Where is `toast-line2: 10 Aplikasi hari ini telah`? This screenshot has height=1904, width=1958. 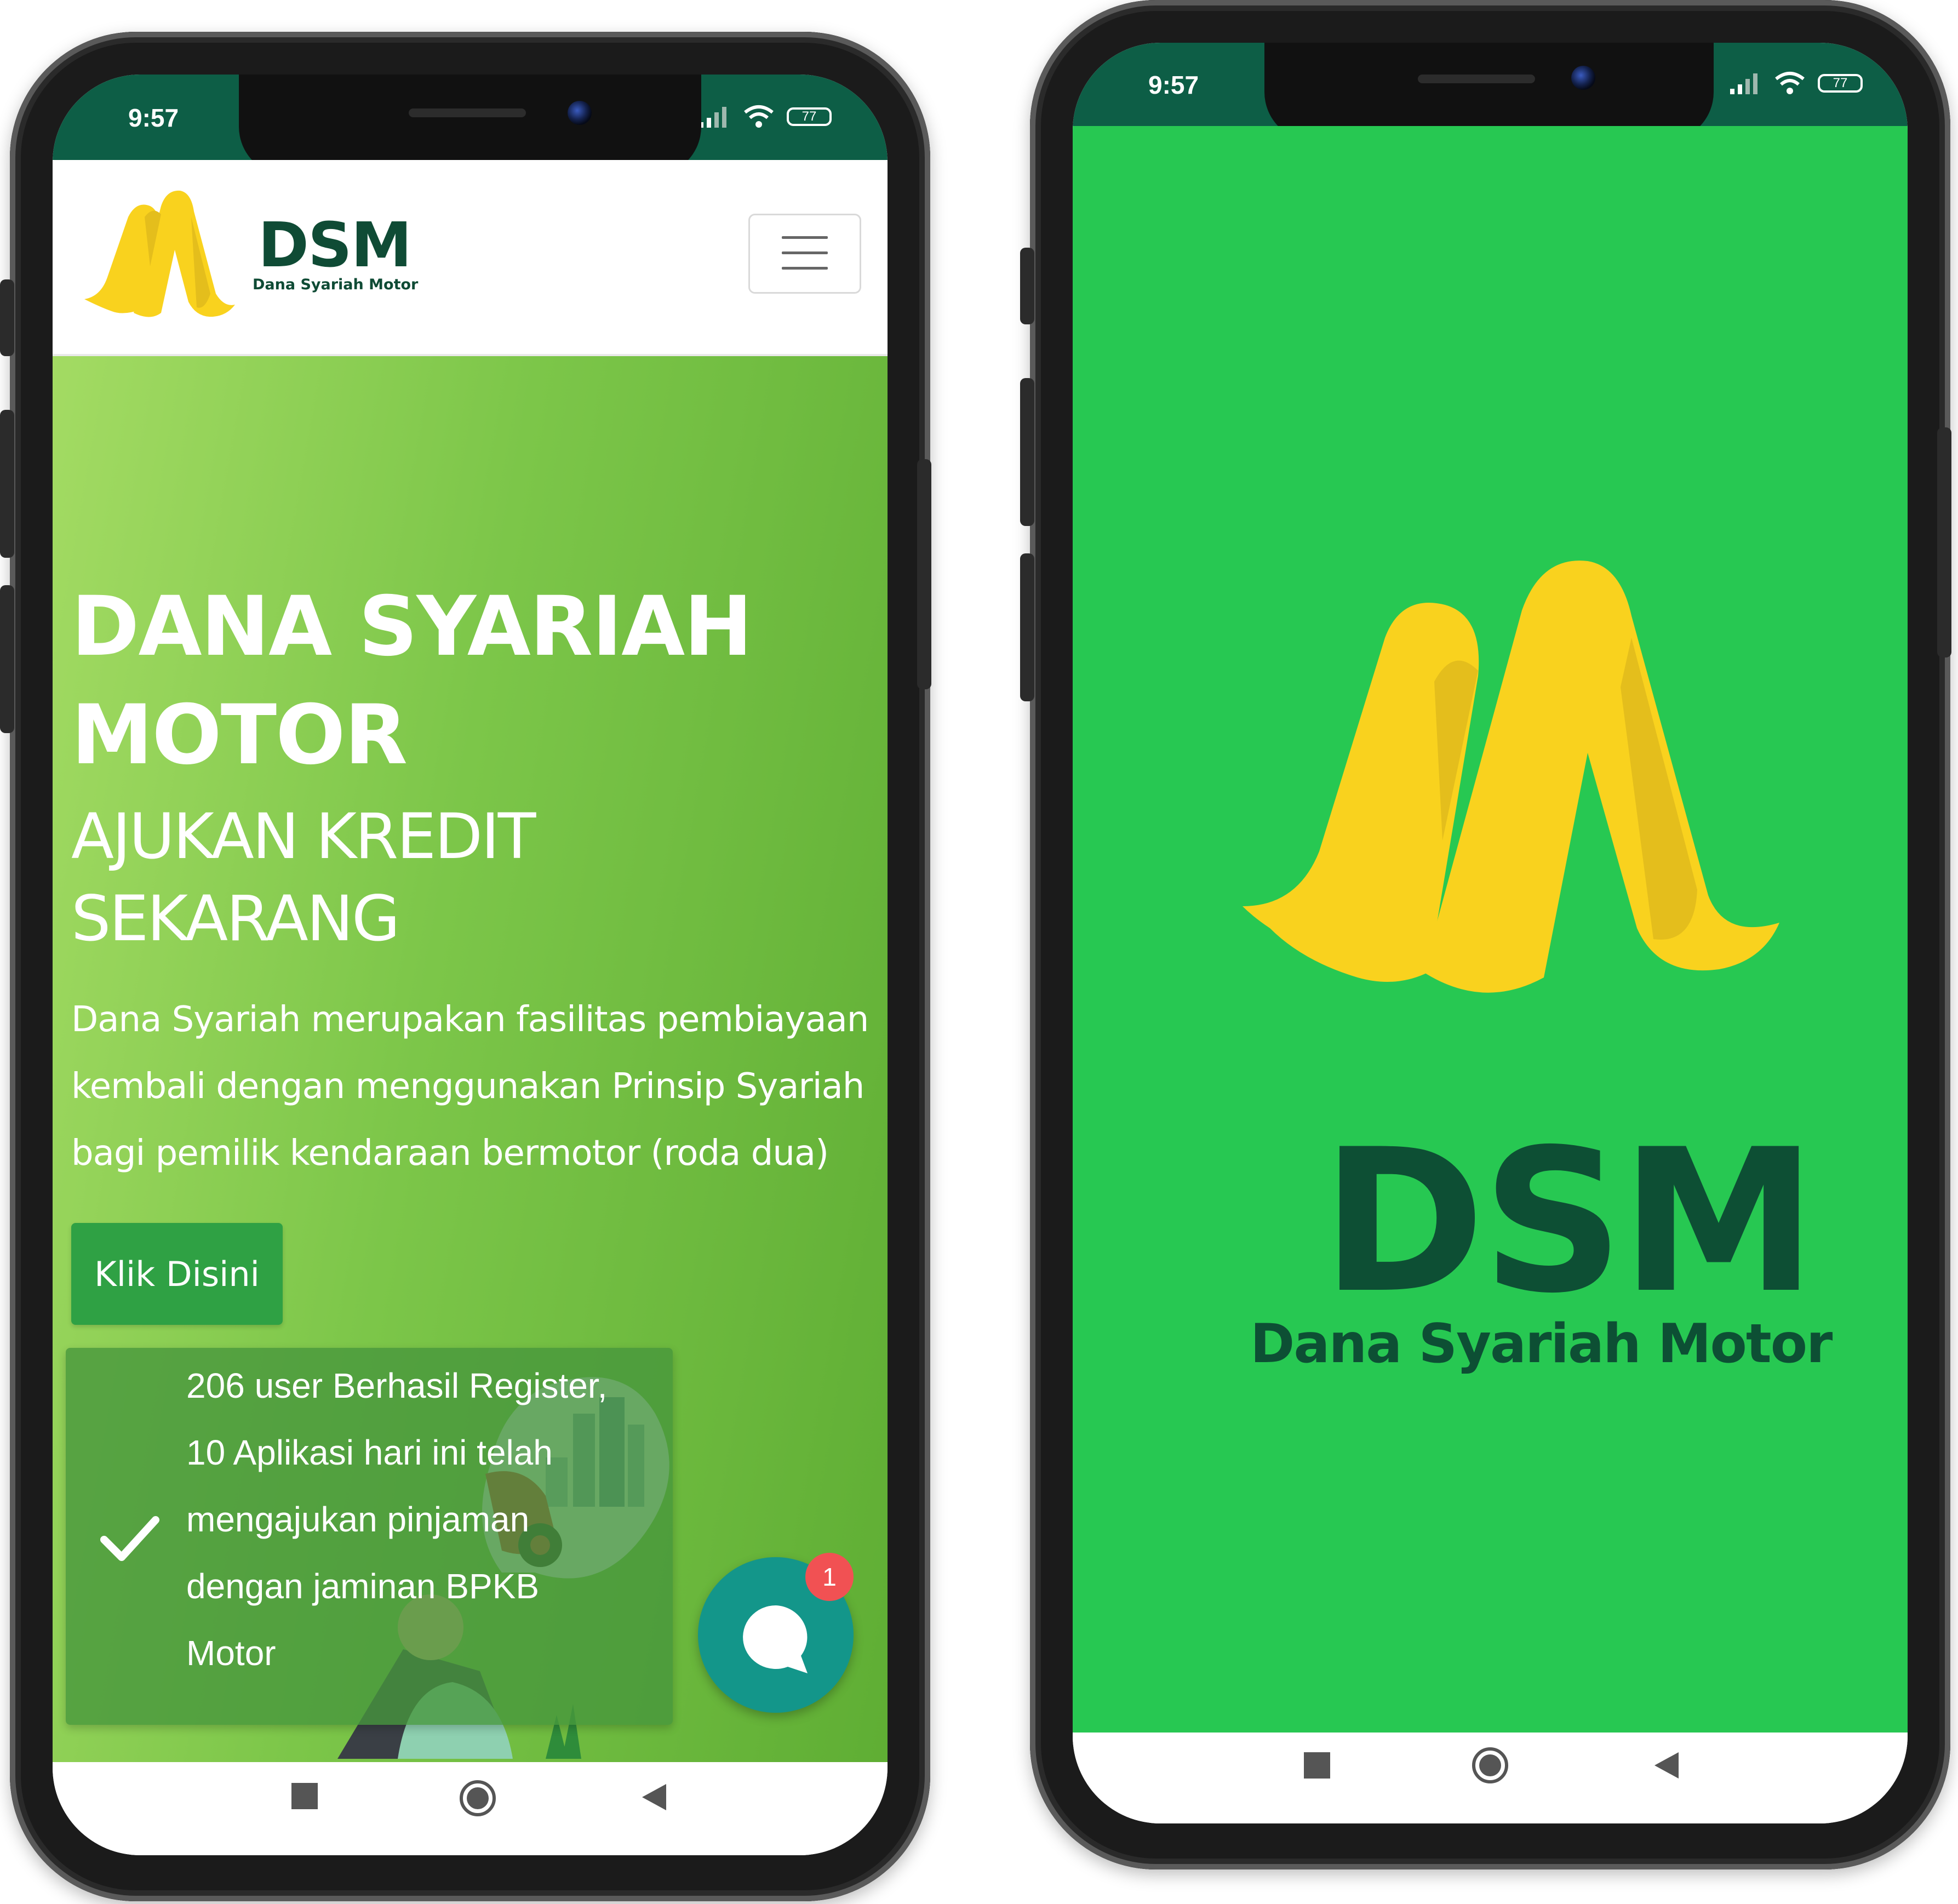 toast-line2: 10 Aplikasi hari ini telah is located at coordinates (369, 1452).